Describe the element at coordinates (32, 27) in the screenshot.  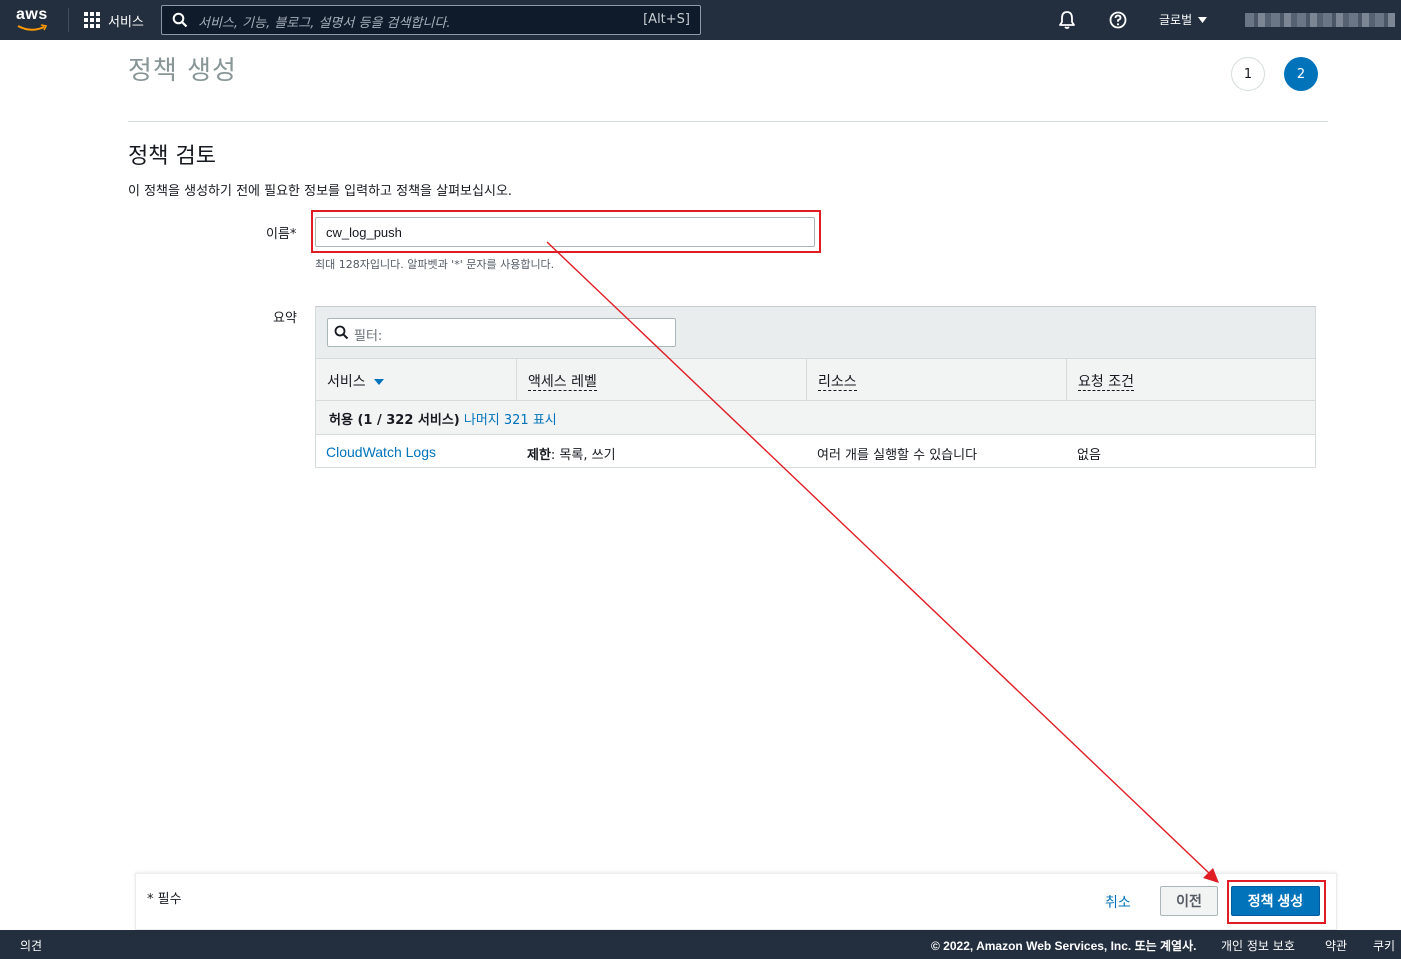
I see `logo-smile-icon` at that location.